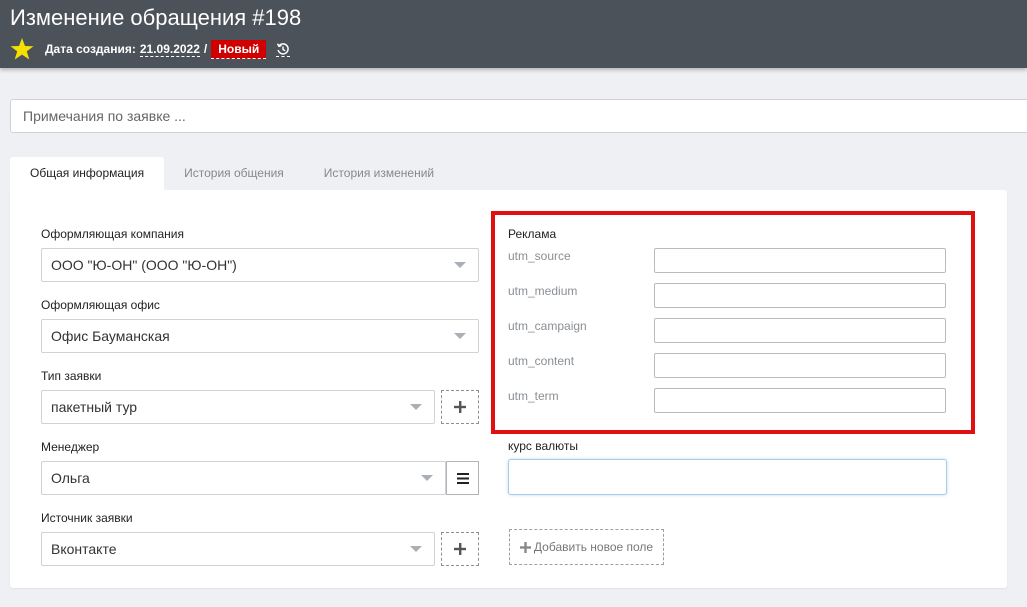 The width and height of the screenshot is (1027, 607). Describe the element at coordinates (144, 265) in the screenshot. I see `company-value: ООО "Ю-ОН" (ООО "Ю-ОН")` at that location.